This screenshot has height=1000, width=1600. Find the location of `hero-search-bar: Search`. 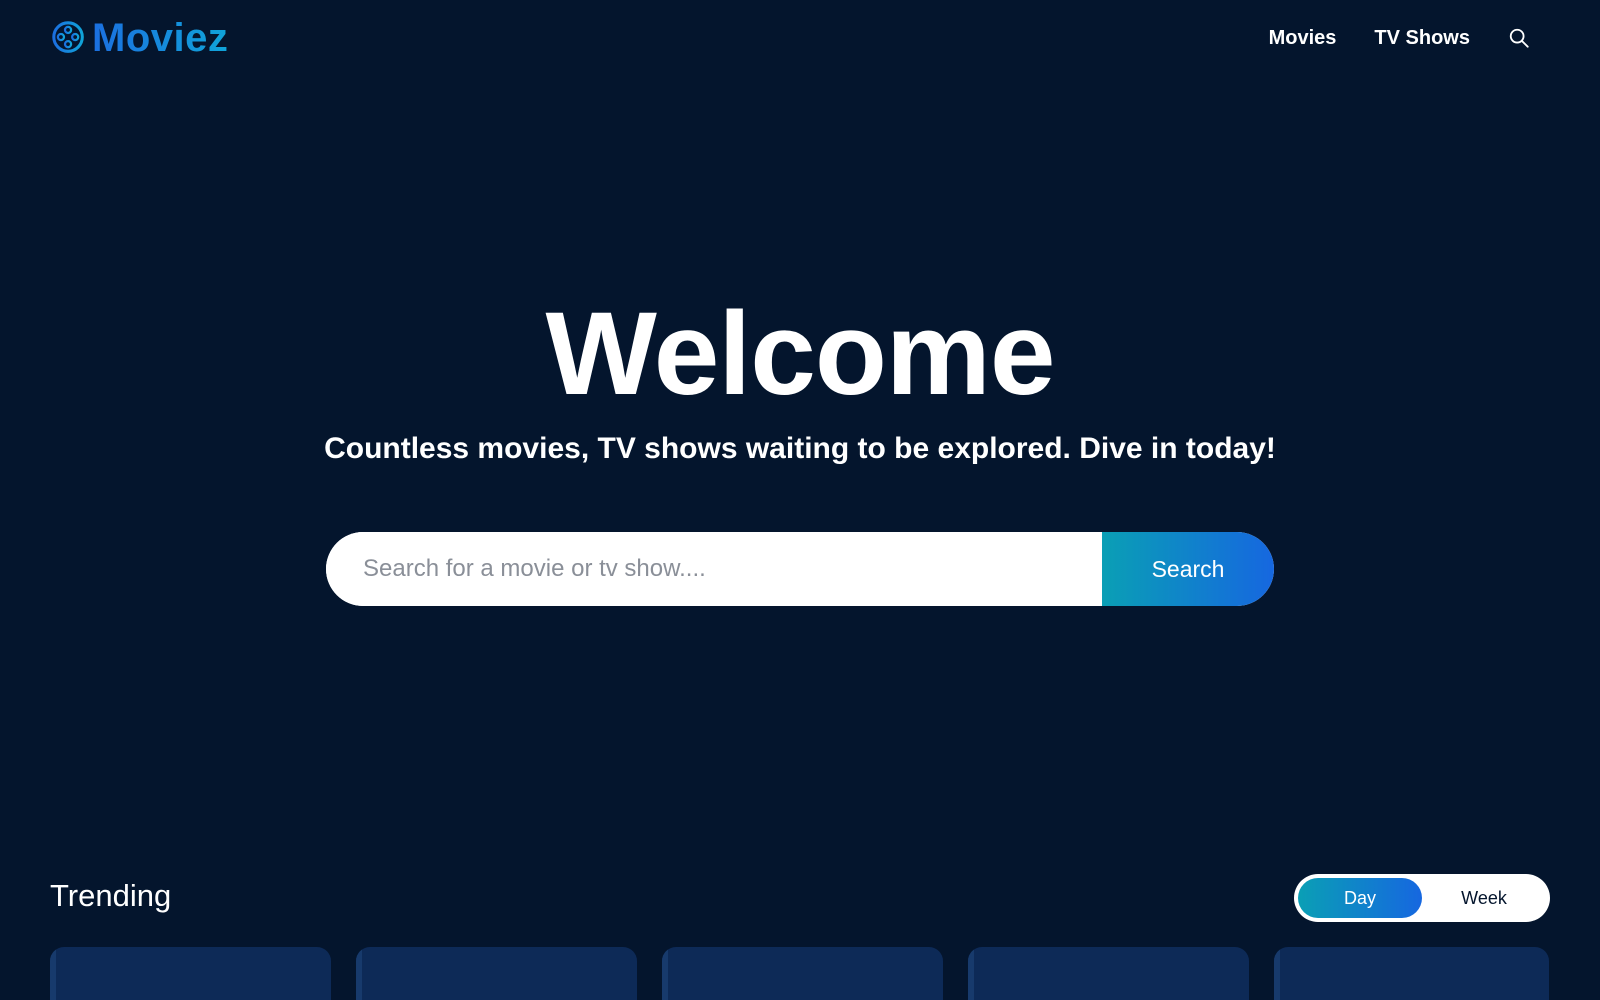

hero-search-bar: Search is located at coordinates (800, 569).